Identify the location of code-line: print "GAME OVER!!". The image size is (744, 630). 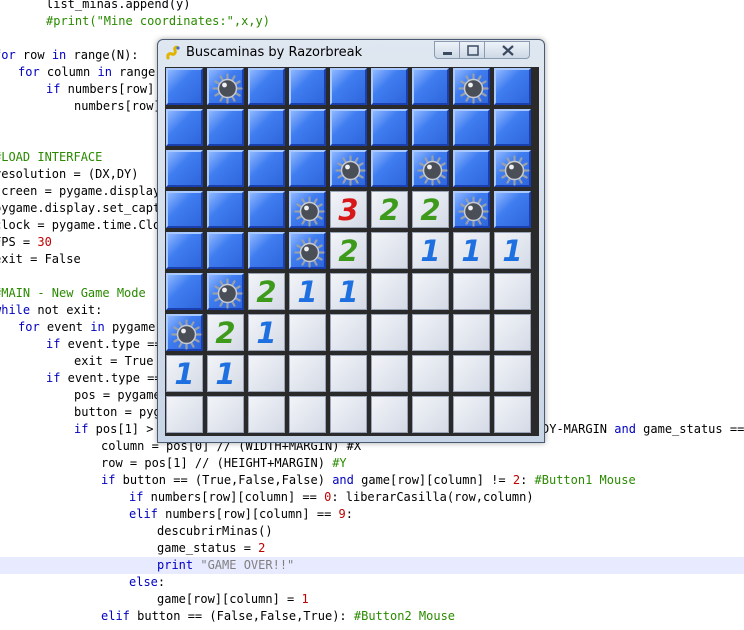
(372, 565).